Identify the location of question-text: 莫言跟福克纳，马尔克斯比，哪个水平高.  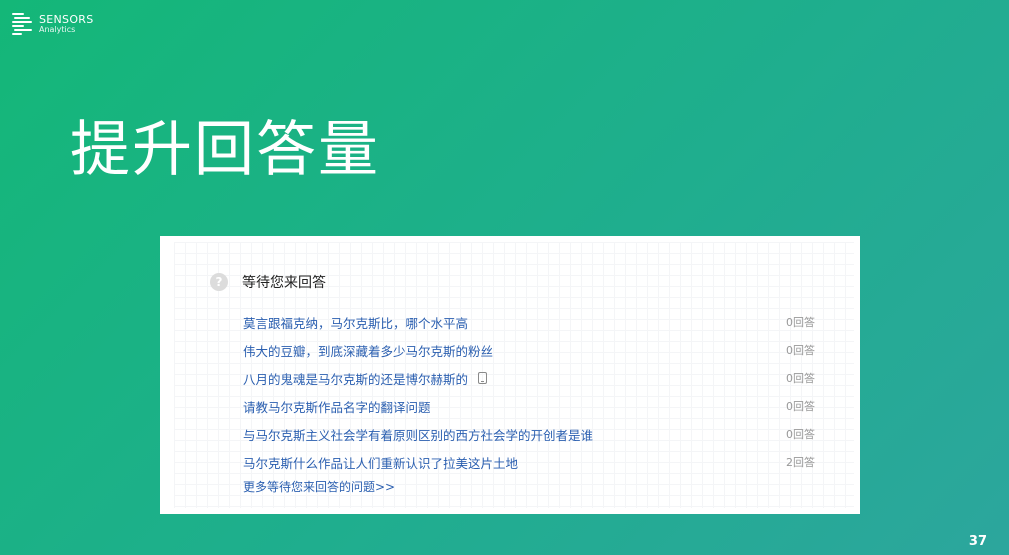
(356, 323).